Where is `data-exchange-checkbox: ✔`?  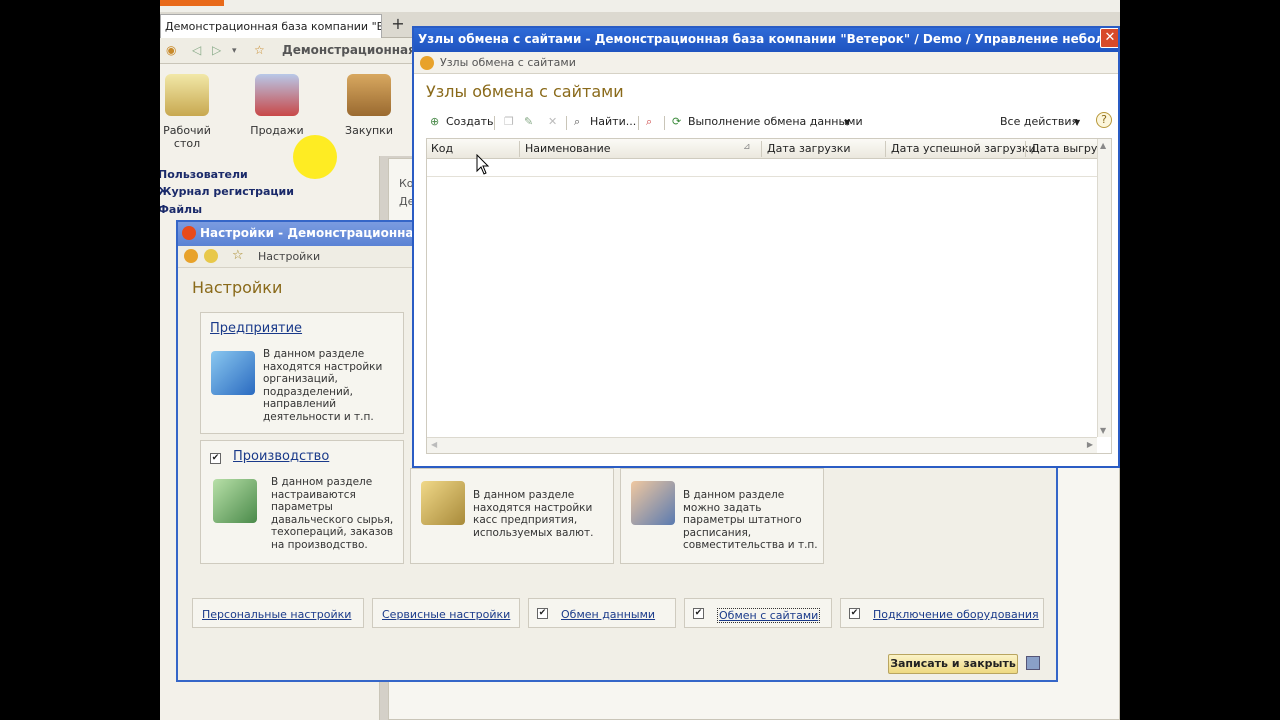
data-exchange-checkbox: ✔ is located at coordinates (542, 613).